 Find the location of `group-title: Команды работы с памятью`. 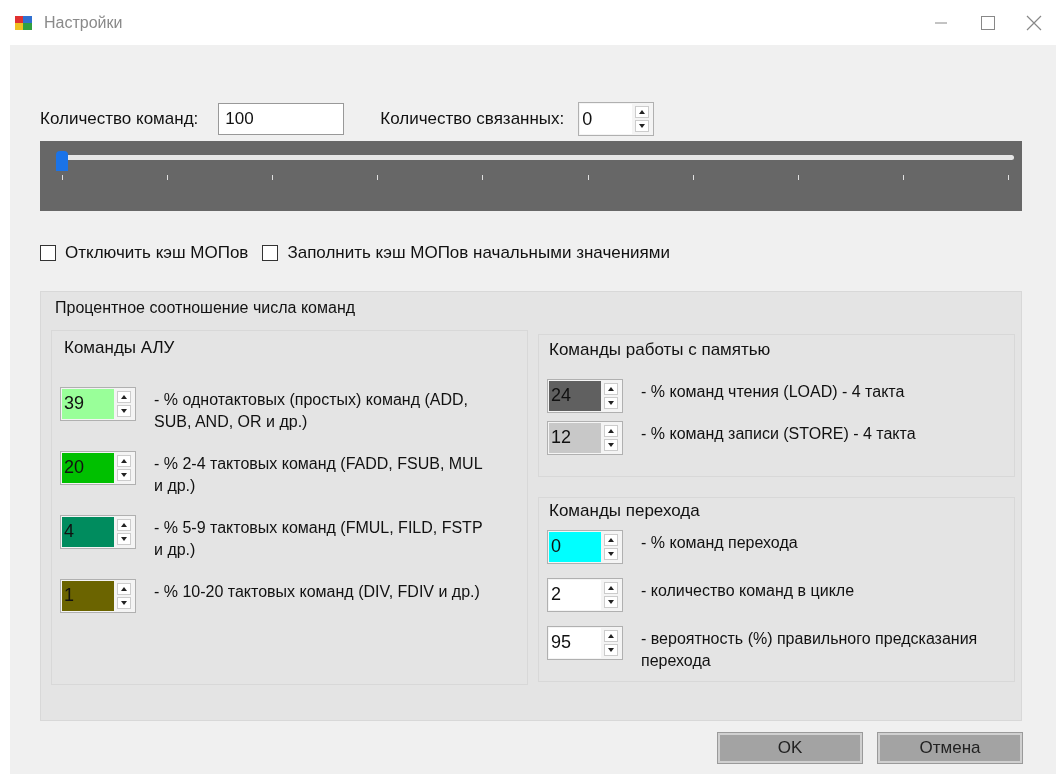

group-title: Команды работы с памятью is located at coordinates (660, 350).